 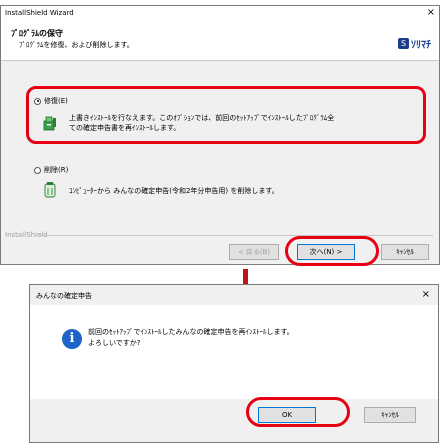 What do you see at coordinates (114, 343) in the screenshot?
I see `dialog-message-line2: よろしいですか?` at bounding box center [114, 343].